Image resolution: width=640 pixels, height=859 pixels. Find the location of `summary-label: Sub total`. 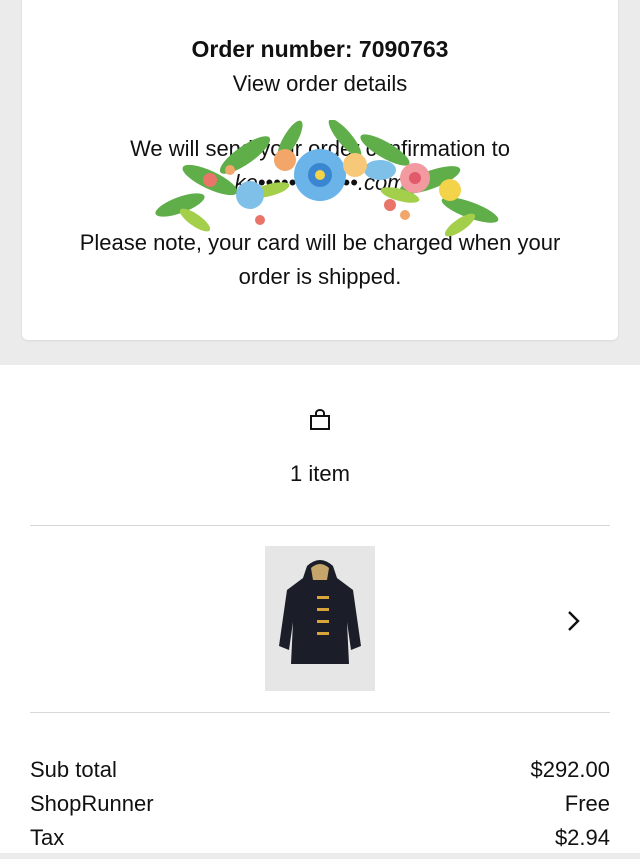

summary-label: Sub total is located at coordinates (73, 769).